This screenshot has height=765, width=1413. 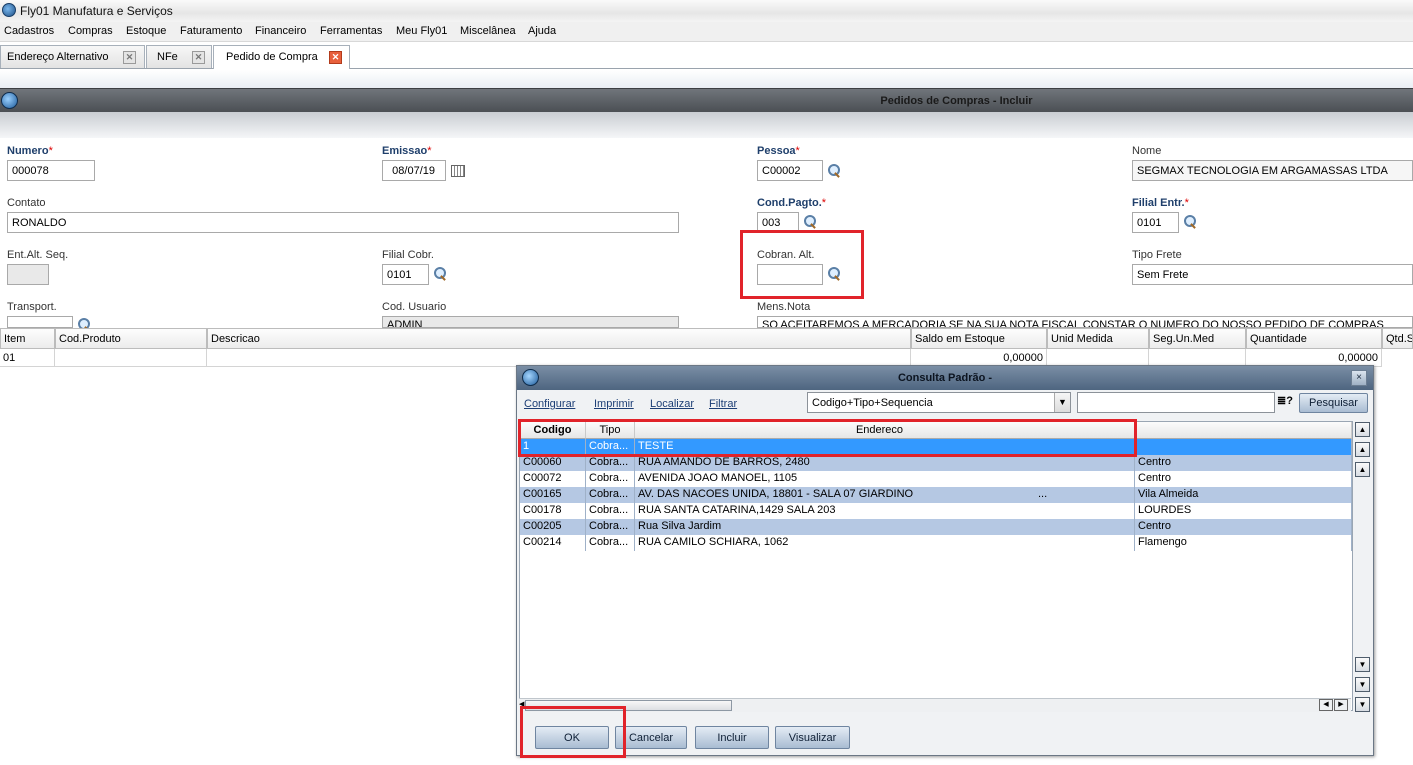 What do you see at coordinates (1326, 705) in the screenshot?
I see `scroll-left-icon: ◀` at bounding box center [1326, 705].